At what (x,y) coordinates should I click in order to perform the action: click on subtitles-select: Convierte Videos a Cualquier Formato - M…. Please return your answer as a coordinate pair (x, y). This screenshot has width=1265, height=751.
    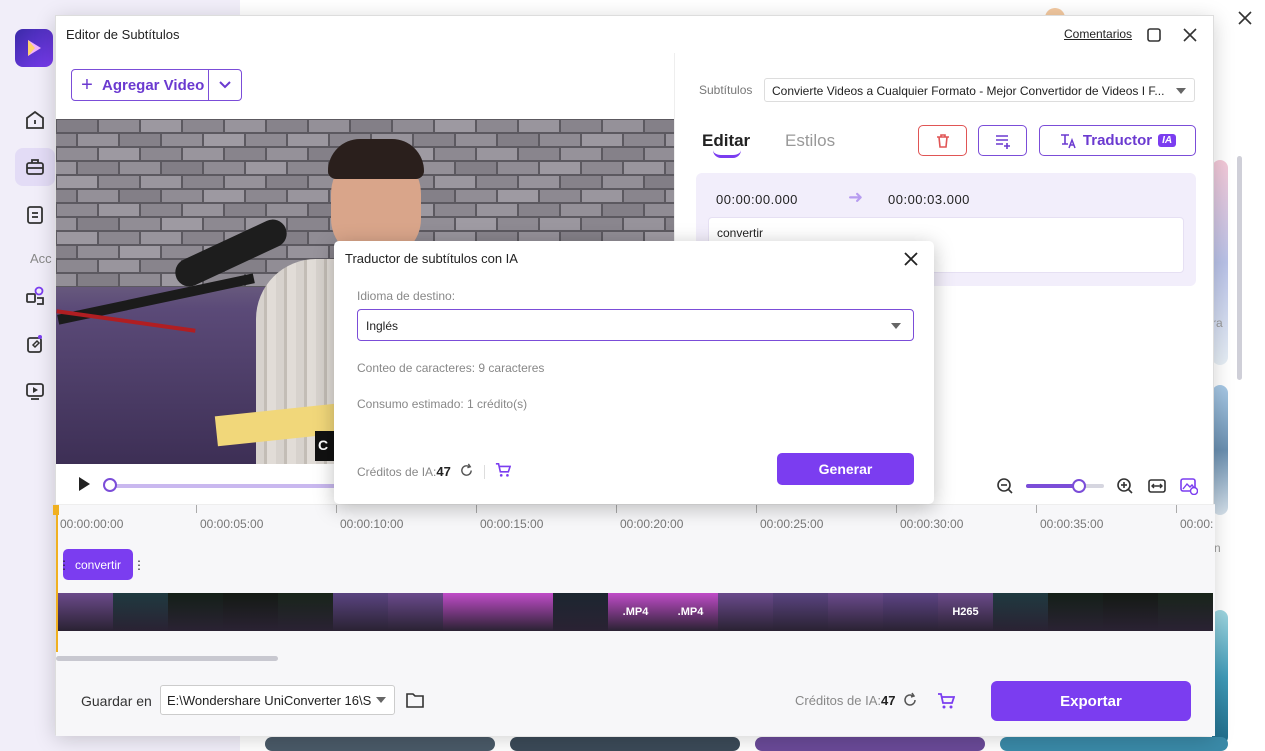
    Looking at the image, I should click on (979, 90).